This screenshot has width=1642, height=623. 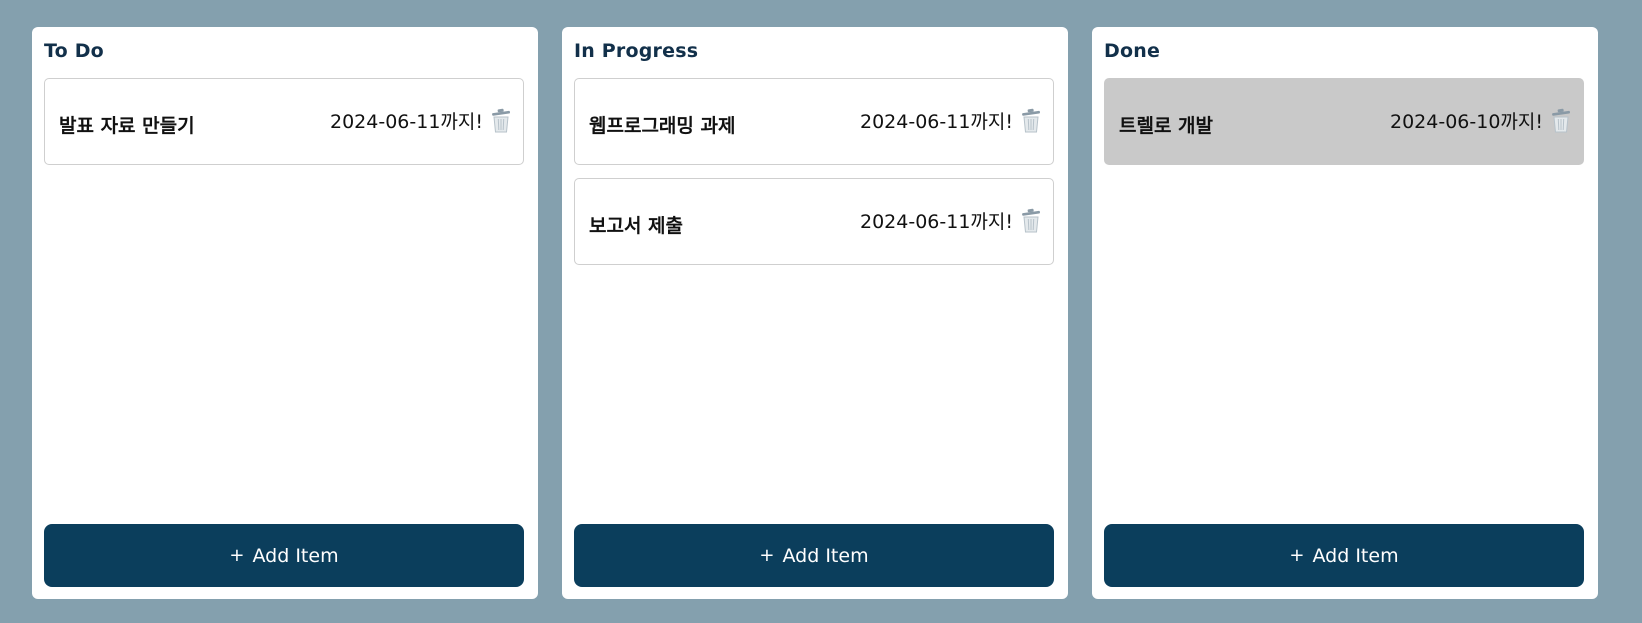 What do you see at coordinates (662, 126) in the screenshot?
I see `card-title: 웹프로그래밍 과제` at bounding box center [662, 126].